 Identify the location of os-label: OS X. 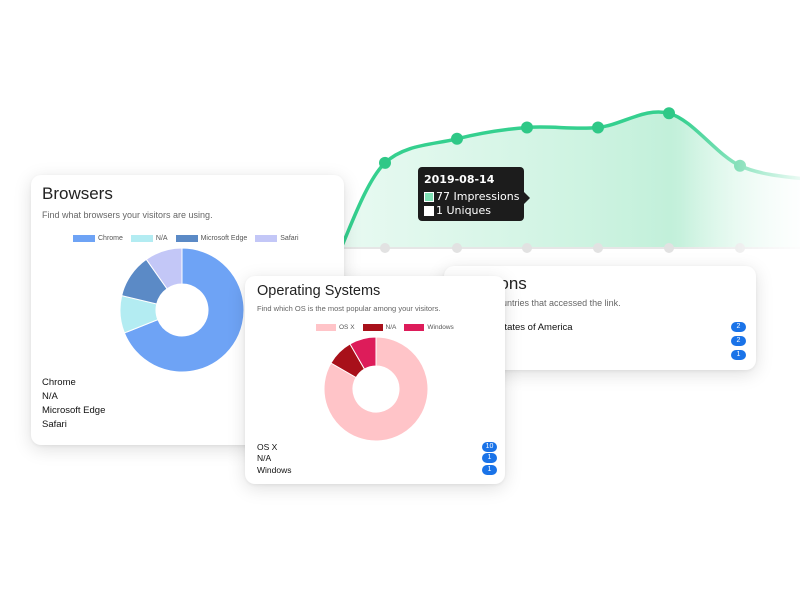
(267, 446).